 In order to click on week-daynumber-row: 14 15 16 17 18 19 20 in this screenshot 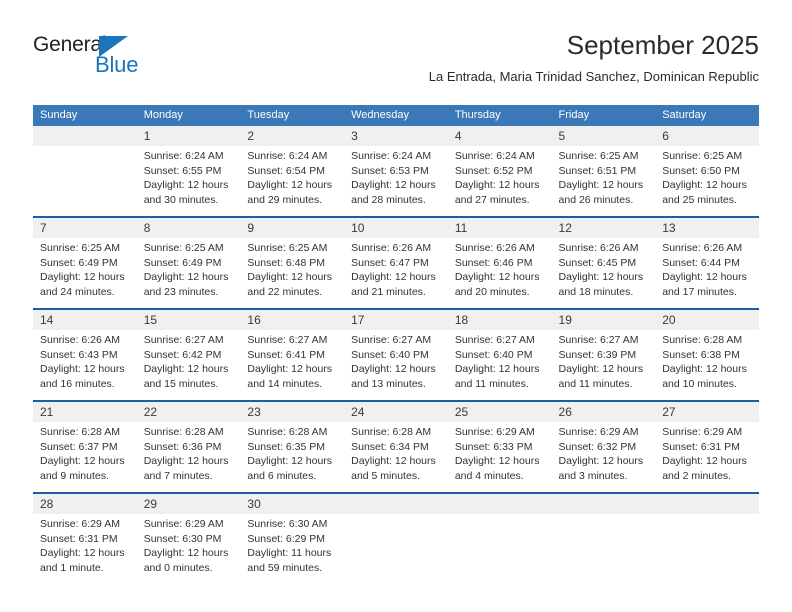, I will do `click(396, 319)`.